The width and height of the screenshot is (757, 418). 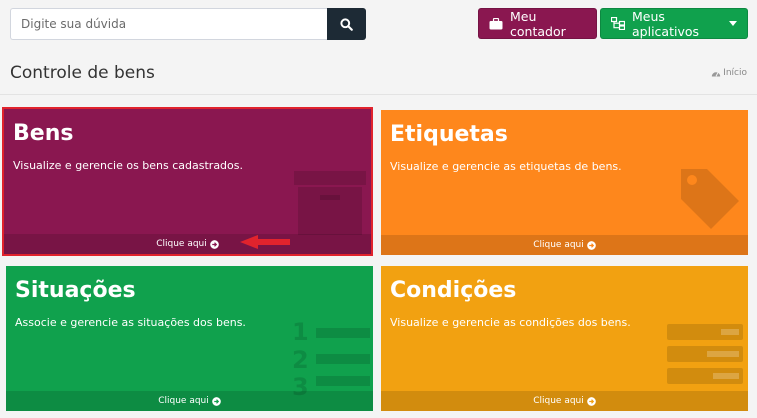 What do you see at coordinates (168, 24) in the screenshot?
I see `search-input` at bounding box center [168, 24].